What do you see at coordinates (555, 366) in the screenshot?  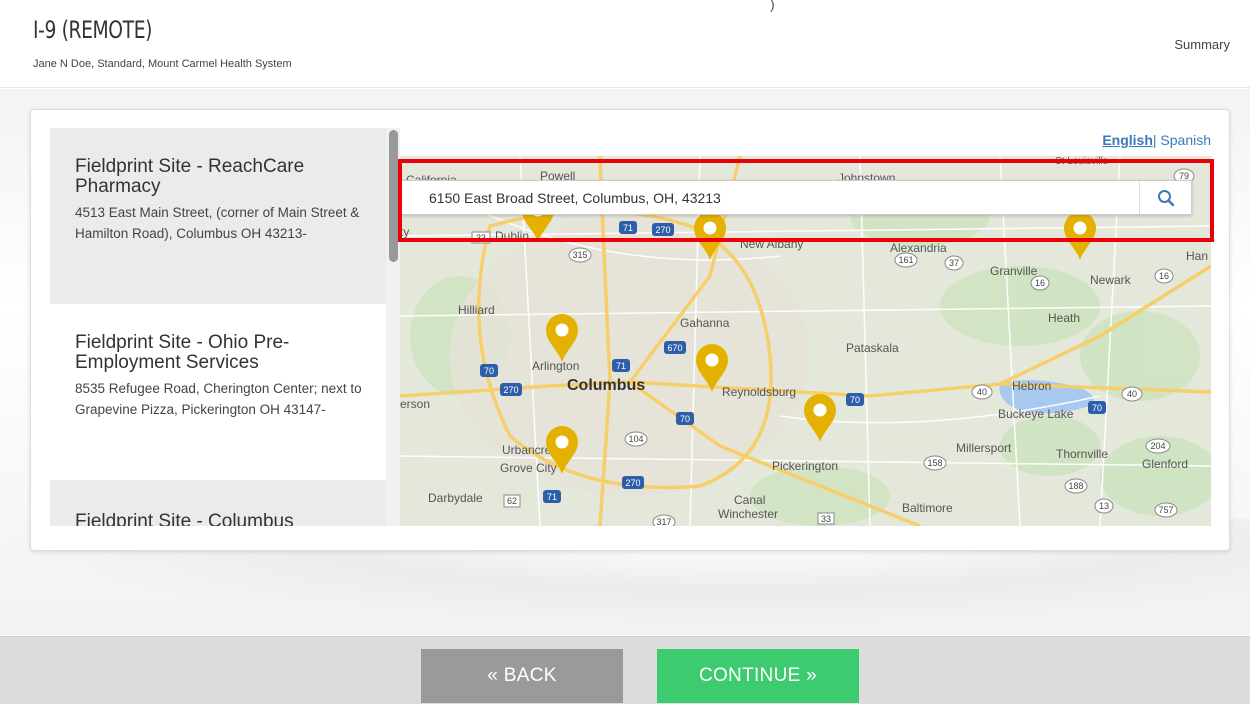 I see `map-label-arlington: Arlington` at bounding box center [555, 366].